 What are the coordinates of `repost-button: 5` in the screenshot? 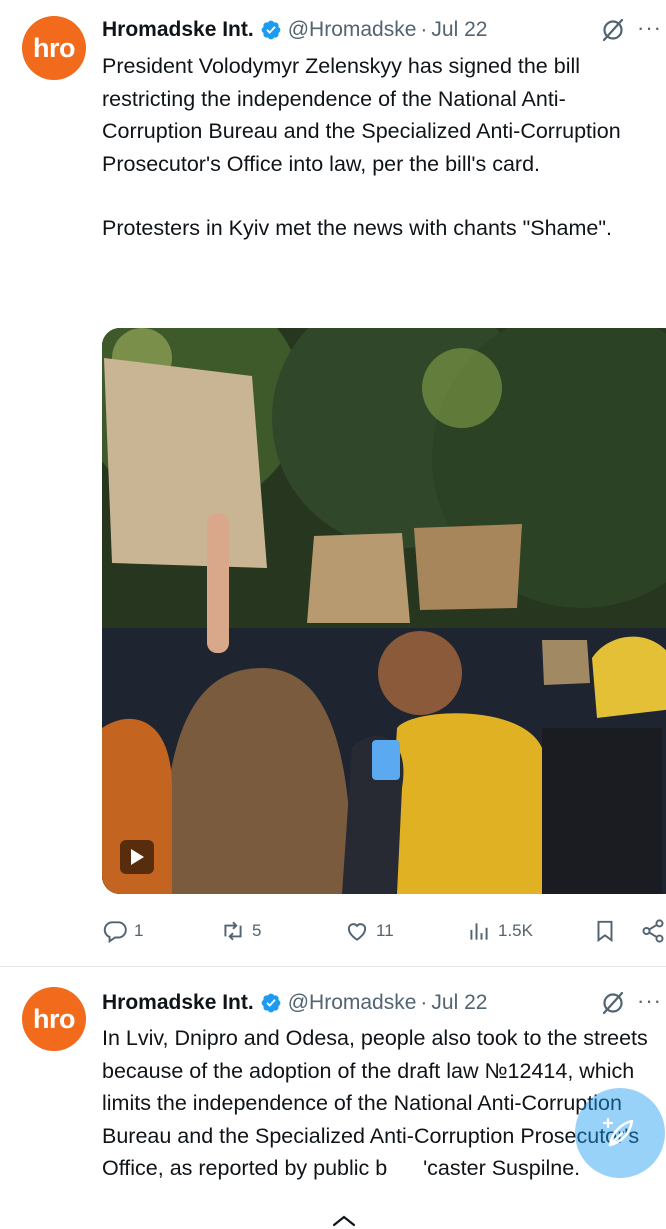 It's located at (240, 931).